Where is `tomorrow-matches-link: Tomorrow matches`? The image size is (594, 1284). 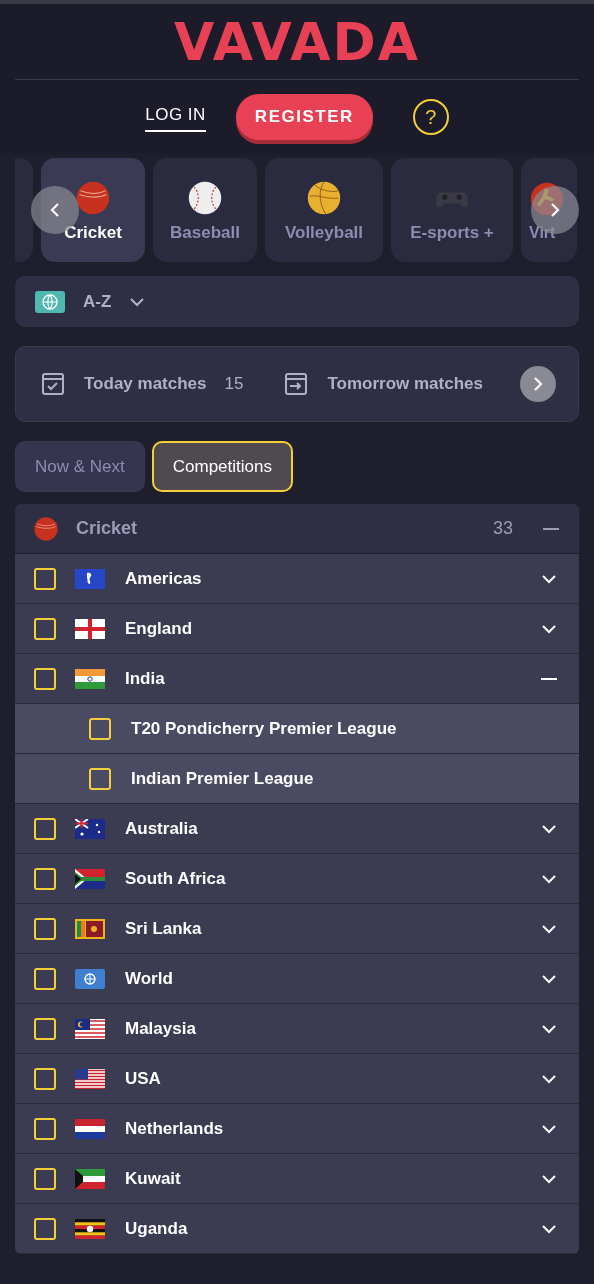 tomorrow-matches-link: Tomorrow matches is located at coordinates (384, 384).